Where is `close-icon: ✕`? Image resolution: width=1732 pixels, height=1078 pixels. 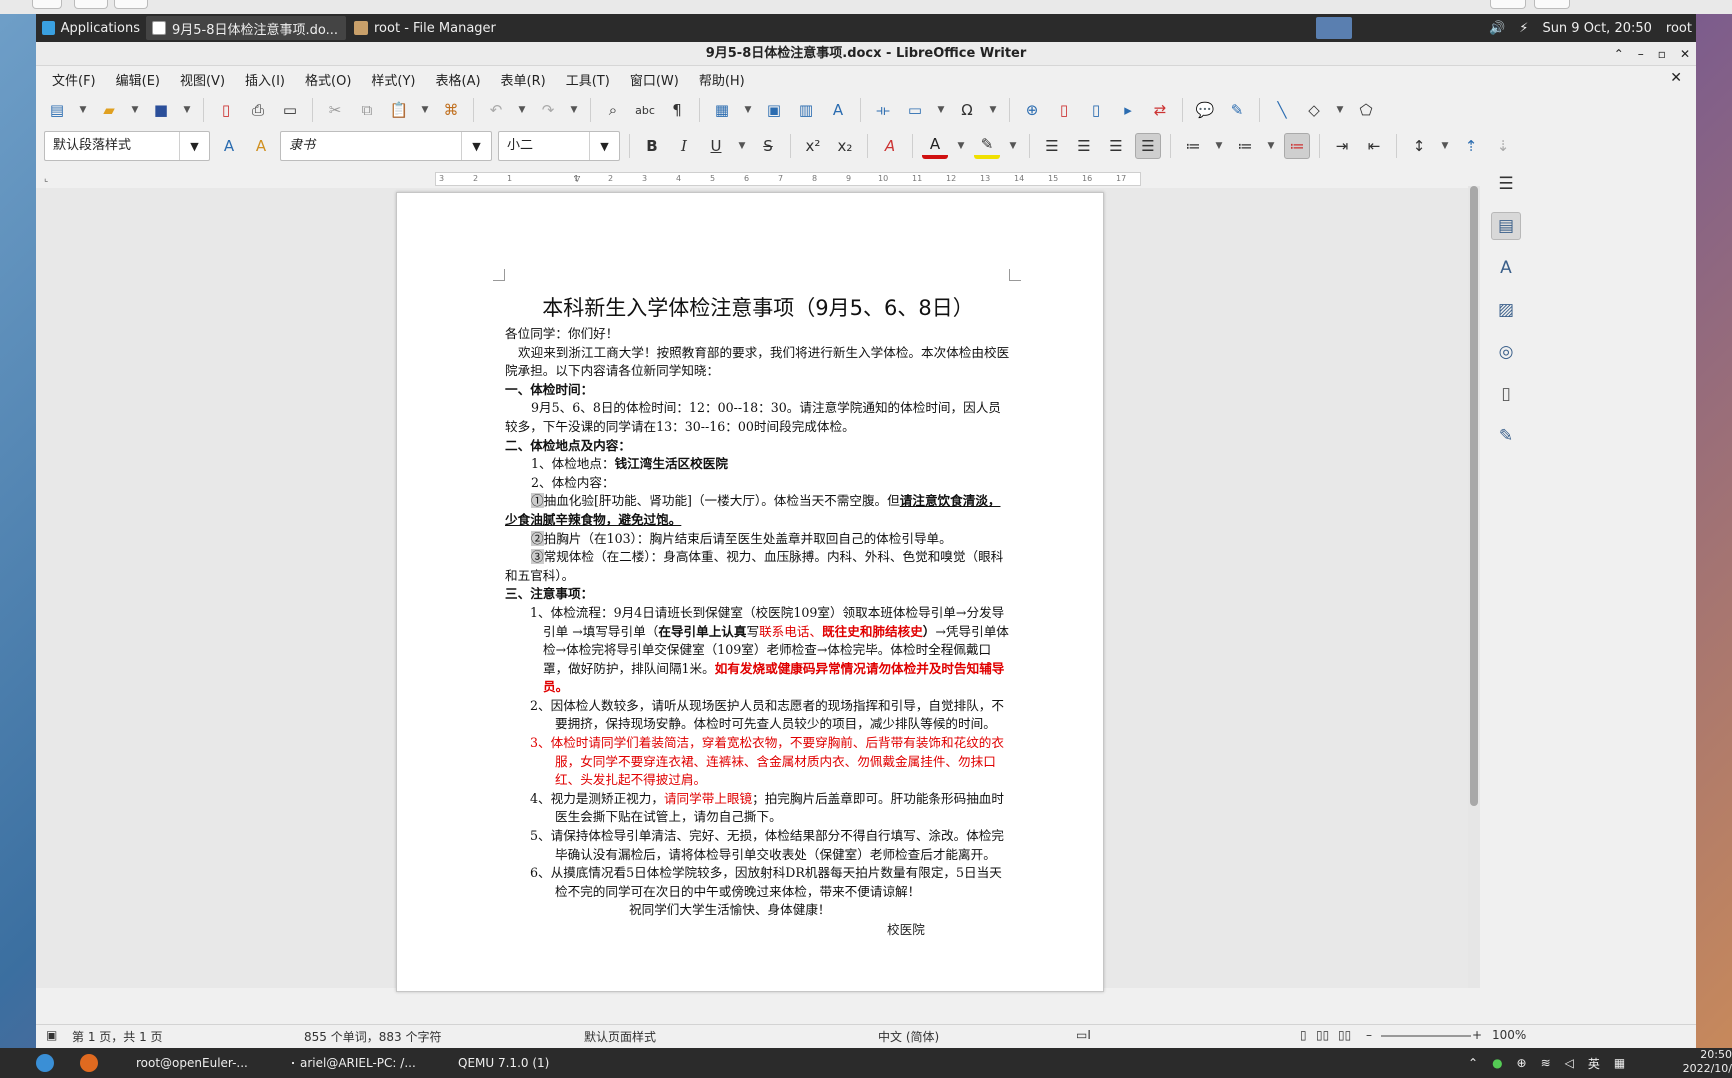
close-icon: ✕ is located at coordinates (1685, 54).